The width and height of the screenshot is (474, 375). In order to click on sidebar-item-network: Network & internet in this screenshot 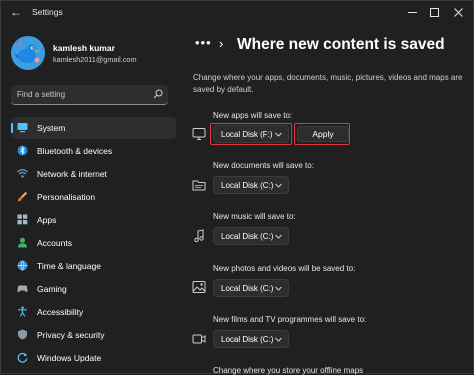, I will do `click(93, 174)`.